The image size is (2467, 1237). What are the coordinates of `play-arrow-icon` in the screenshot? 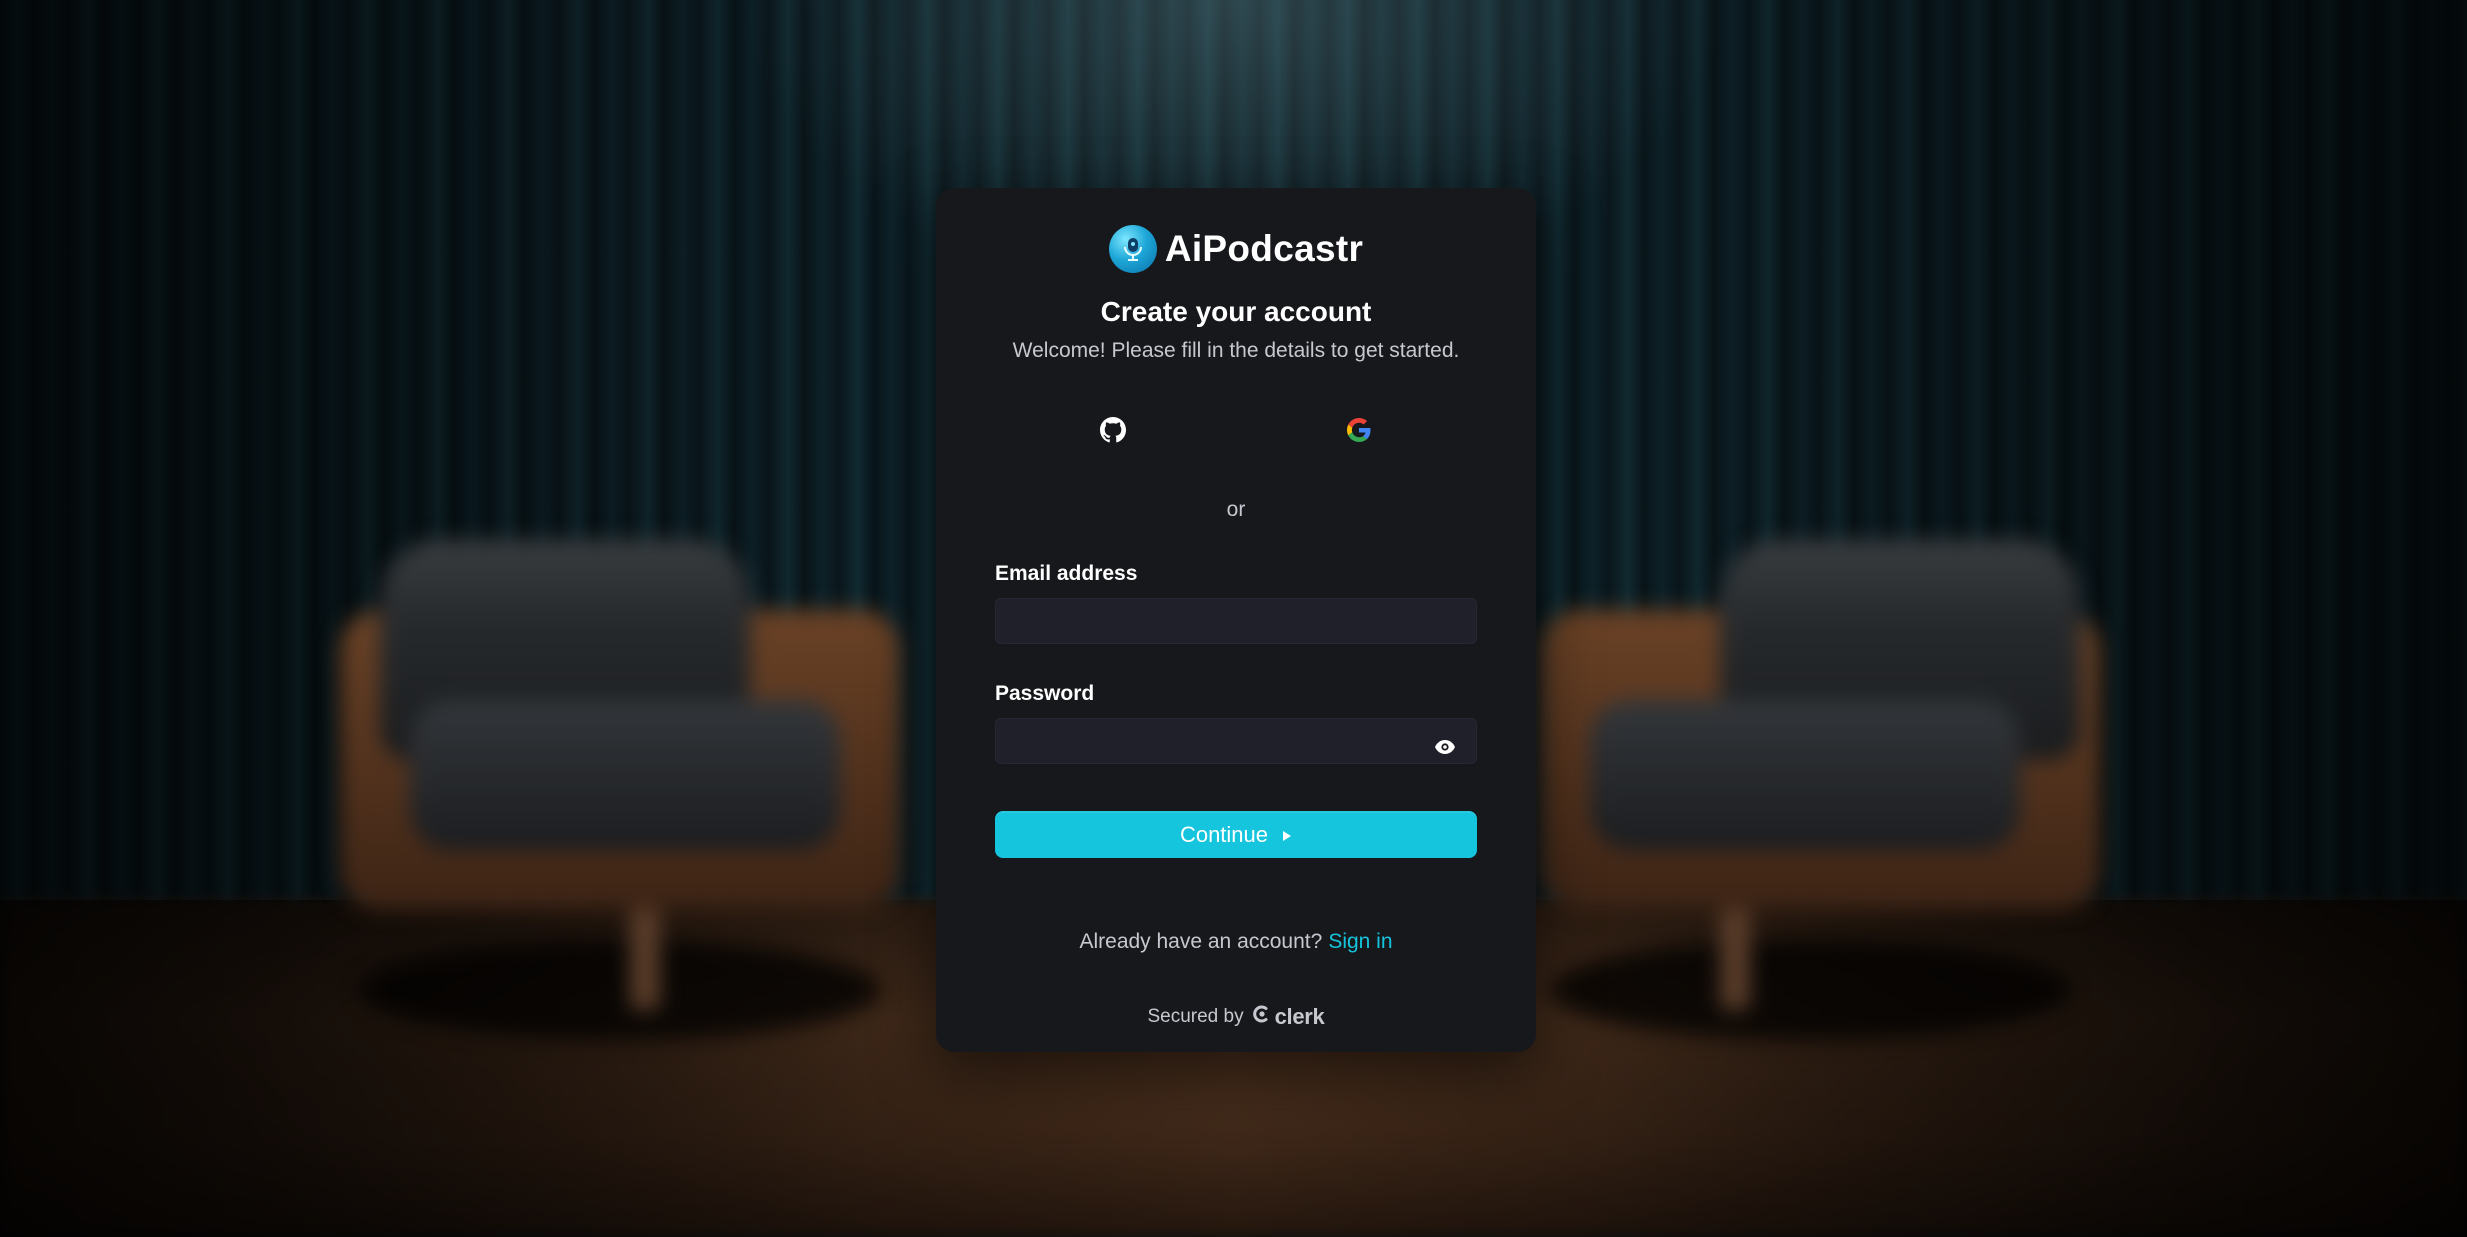 It's located at (1287, 835).